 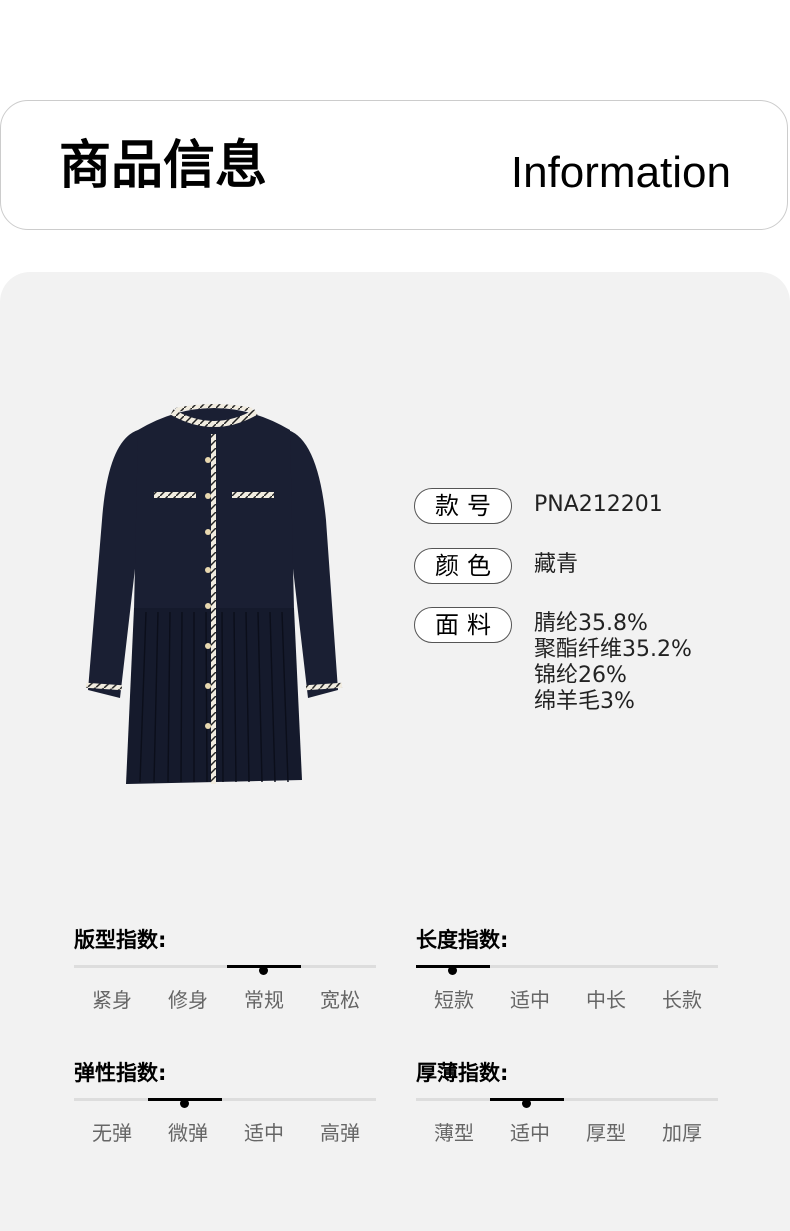 I want to click on spec-value-line: 腈纶35.8%, so click(x=591, y=623).